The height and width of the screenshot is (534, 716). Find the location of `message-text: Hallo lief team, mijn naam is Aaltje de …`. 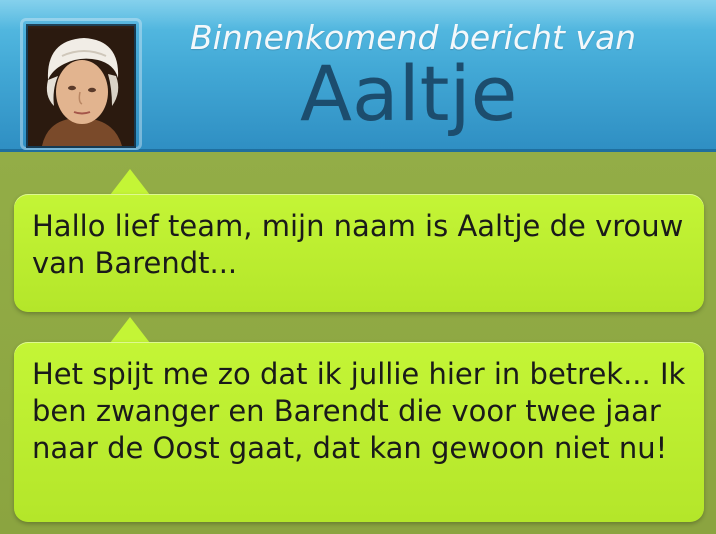

message-text: Hallo lief team, mijn naam is Aaltje de … is located at coordinates (358, 244).